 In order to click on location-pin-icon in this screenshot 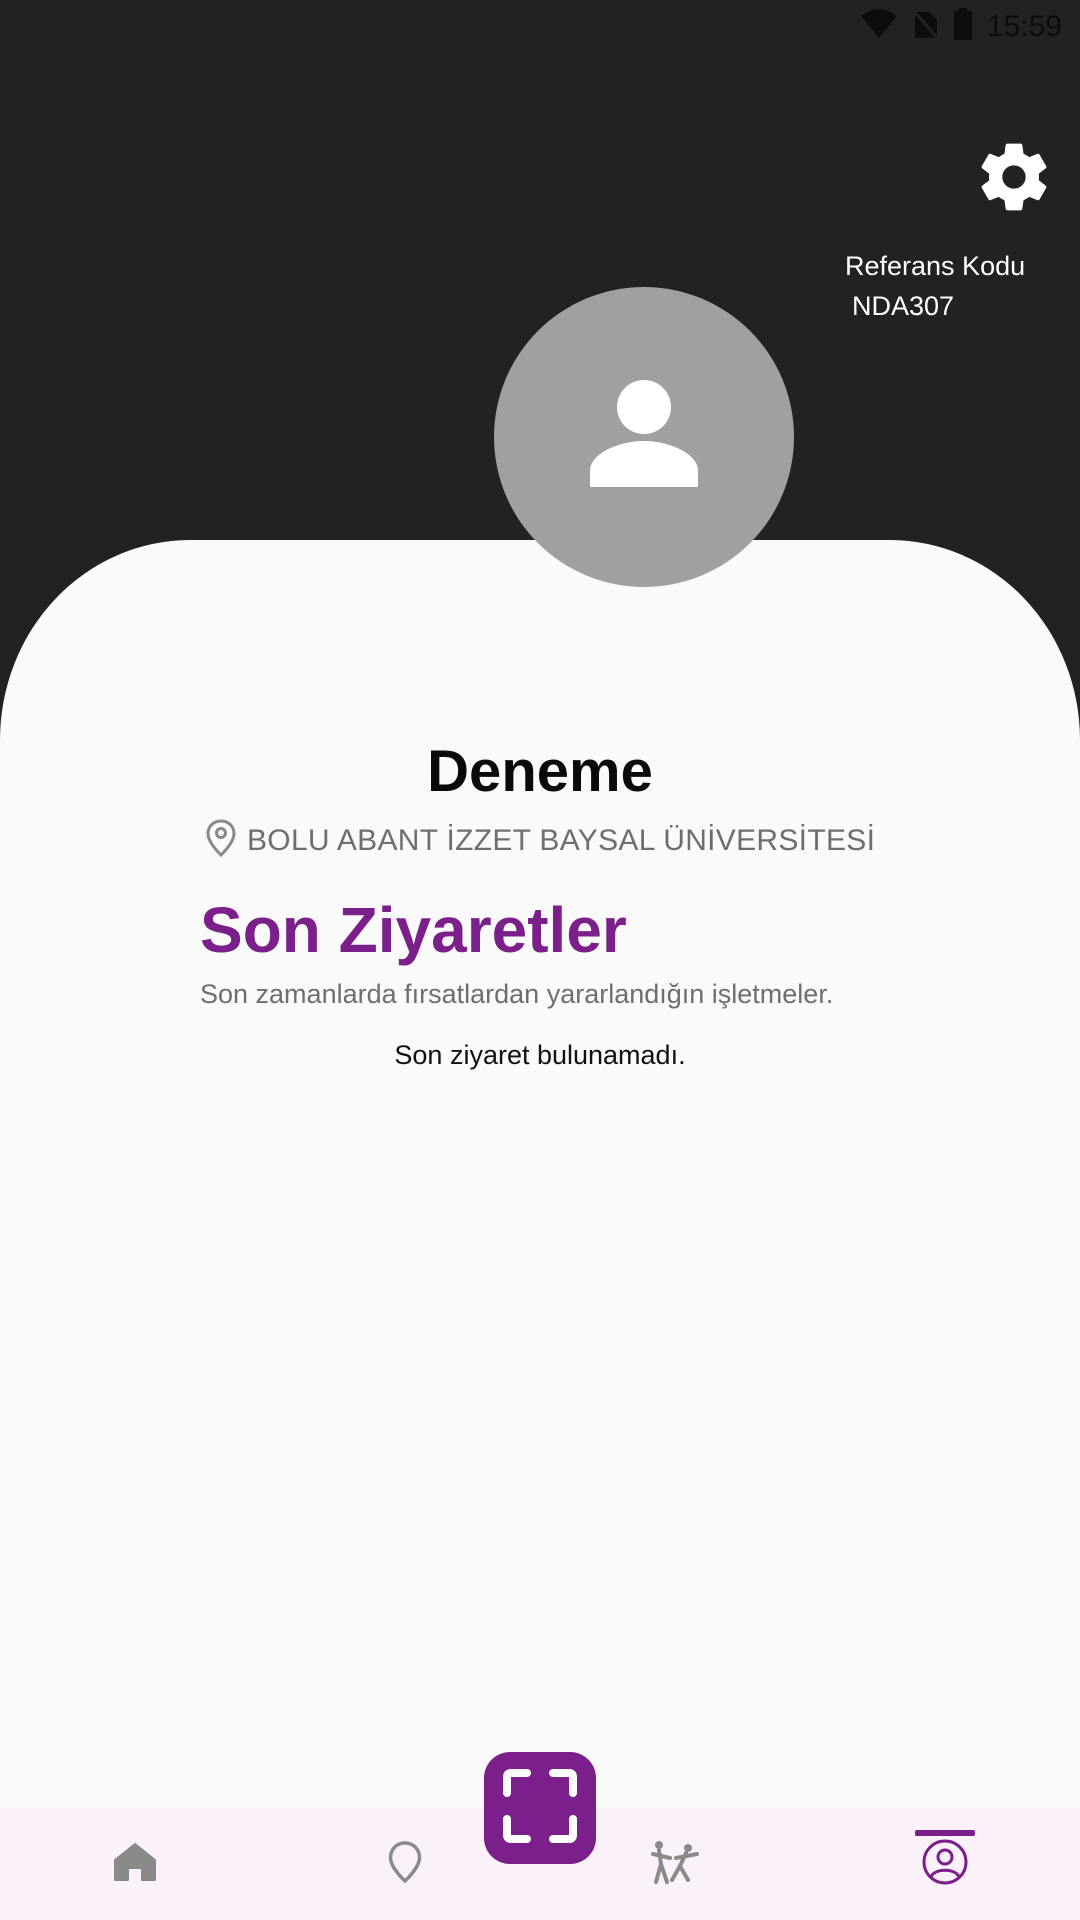, I will do `click(221, 840)`.